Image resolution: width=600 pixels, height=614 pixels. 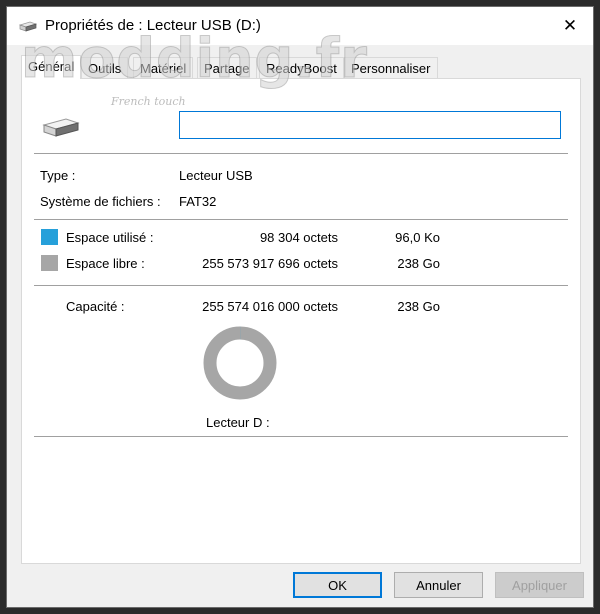 What do you see at coordinates (417, 237) in the screenshot?
I see `used-space-size: 96,0 Ko` at bounding box center [417, 237].